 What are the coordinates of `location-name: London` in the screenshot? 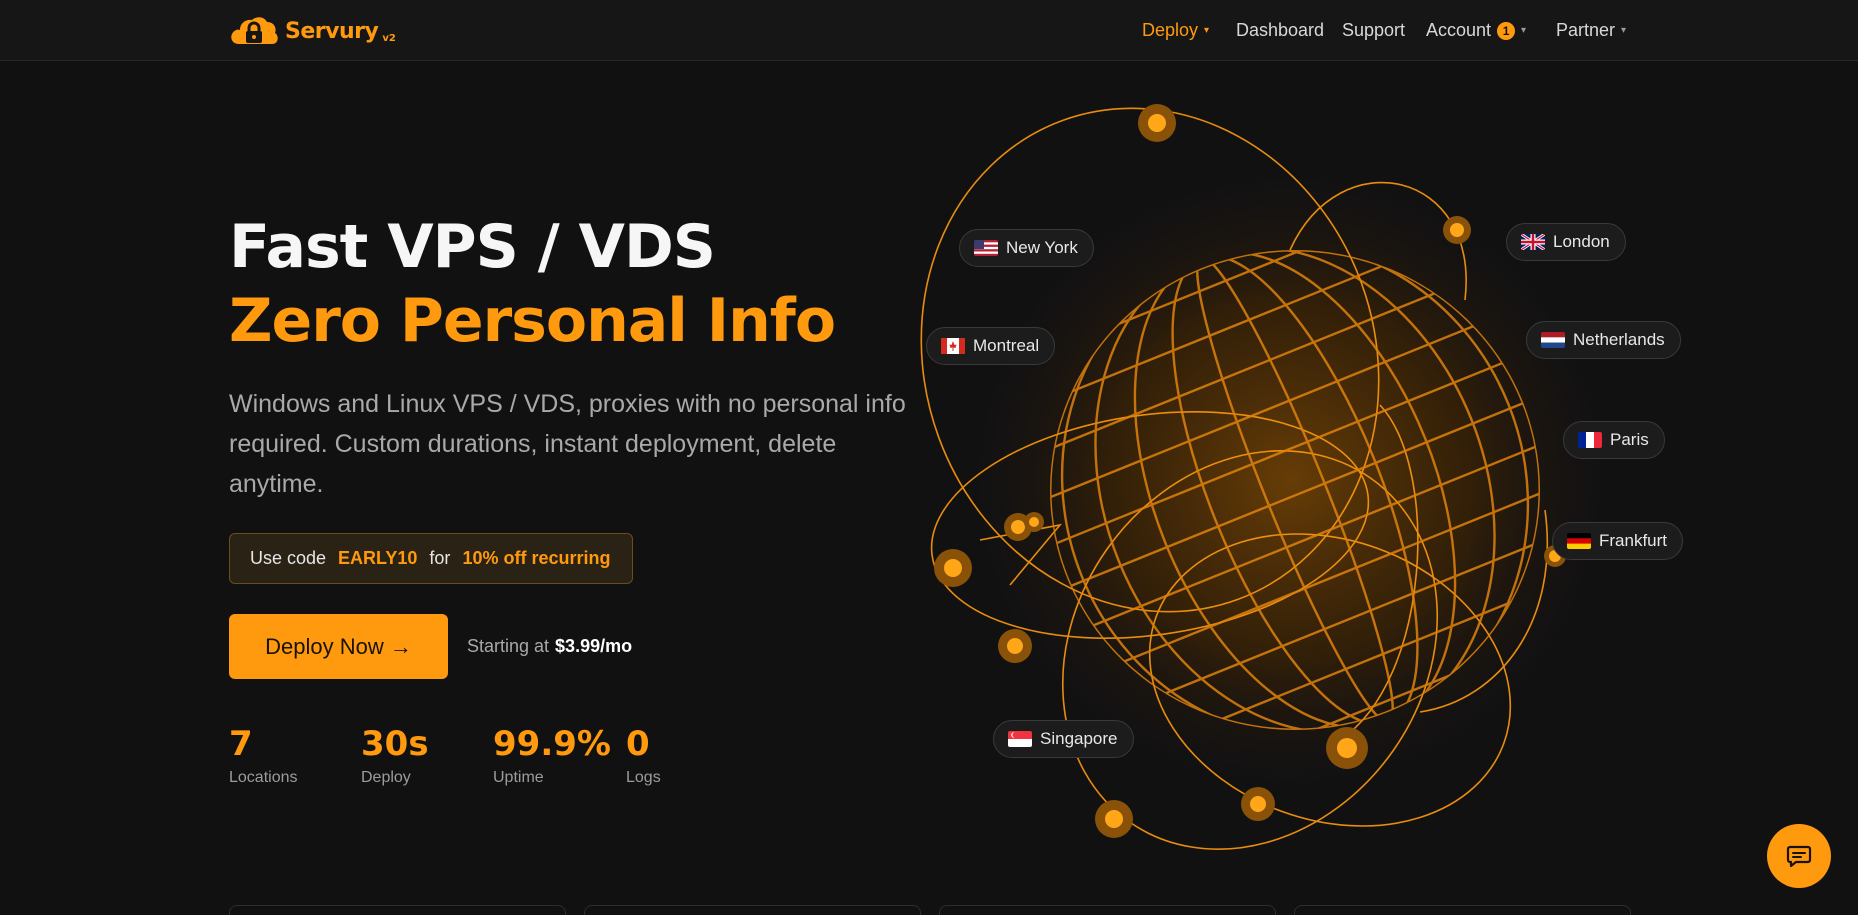 It's located at (1581, 241).